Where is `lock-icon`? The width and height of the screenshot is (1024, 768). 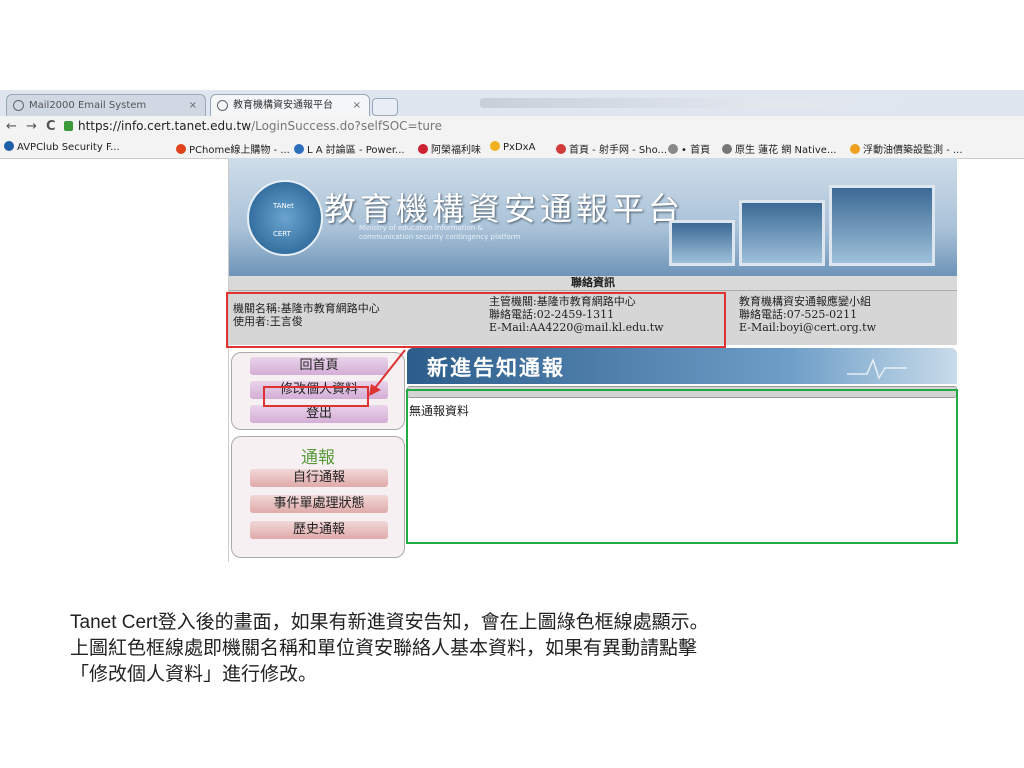
lock-icon is located at coordinates (68, 126).